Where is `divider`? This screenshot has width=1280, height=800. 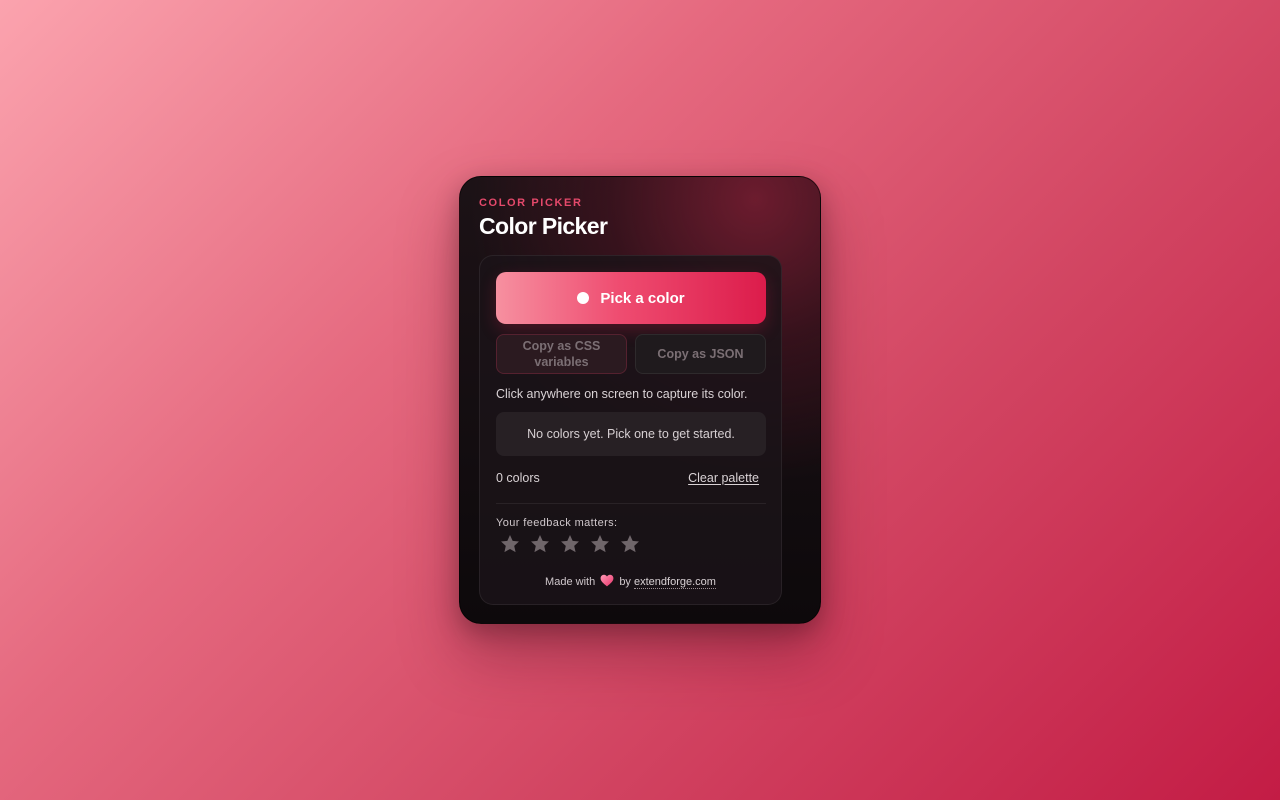
divider is located at coordinates (631, 503).